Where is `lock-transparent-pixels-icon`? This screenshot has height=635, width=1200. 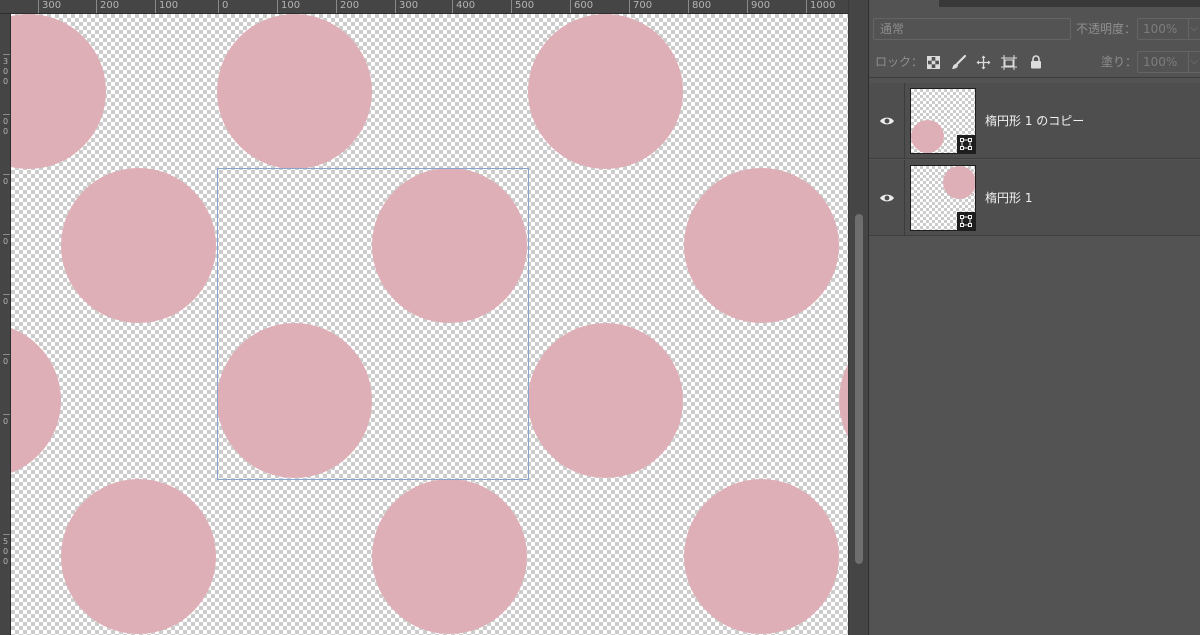 lock-transparent-pixels-icon is located at coordinates (933, 62).